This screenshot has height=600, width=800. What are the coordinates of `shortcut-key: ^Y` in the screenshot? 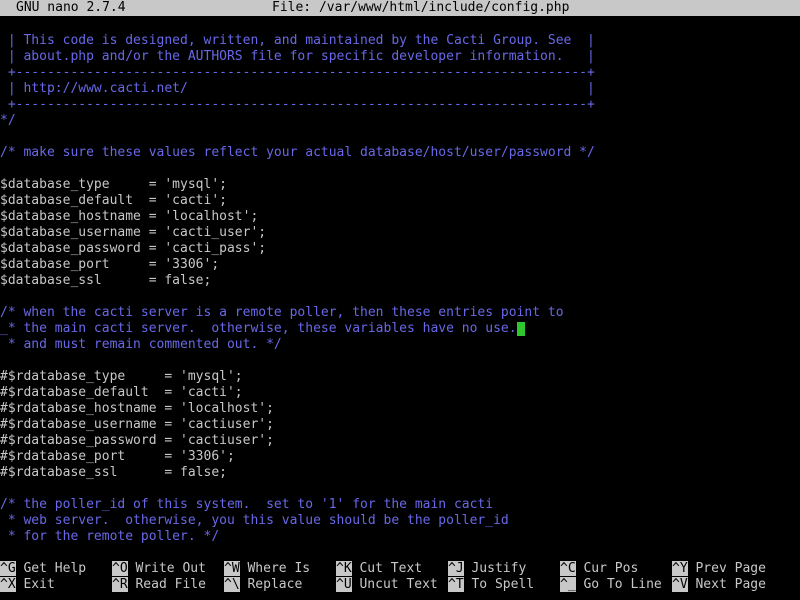 It's located at (680, 568).